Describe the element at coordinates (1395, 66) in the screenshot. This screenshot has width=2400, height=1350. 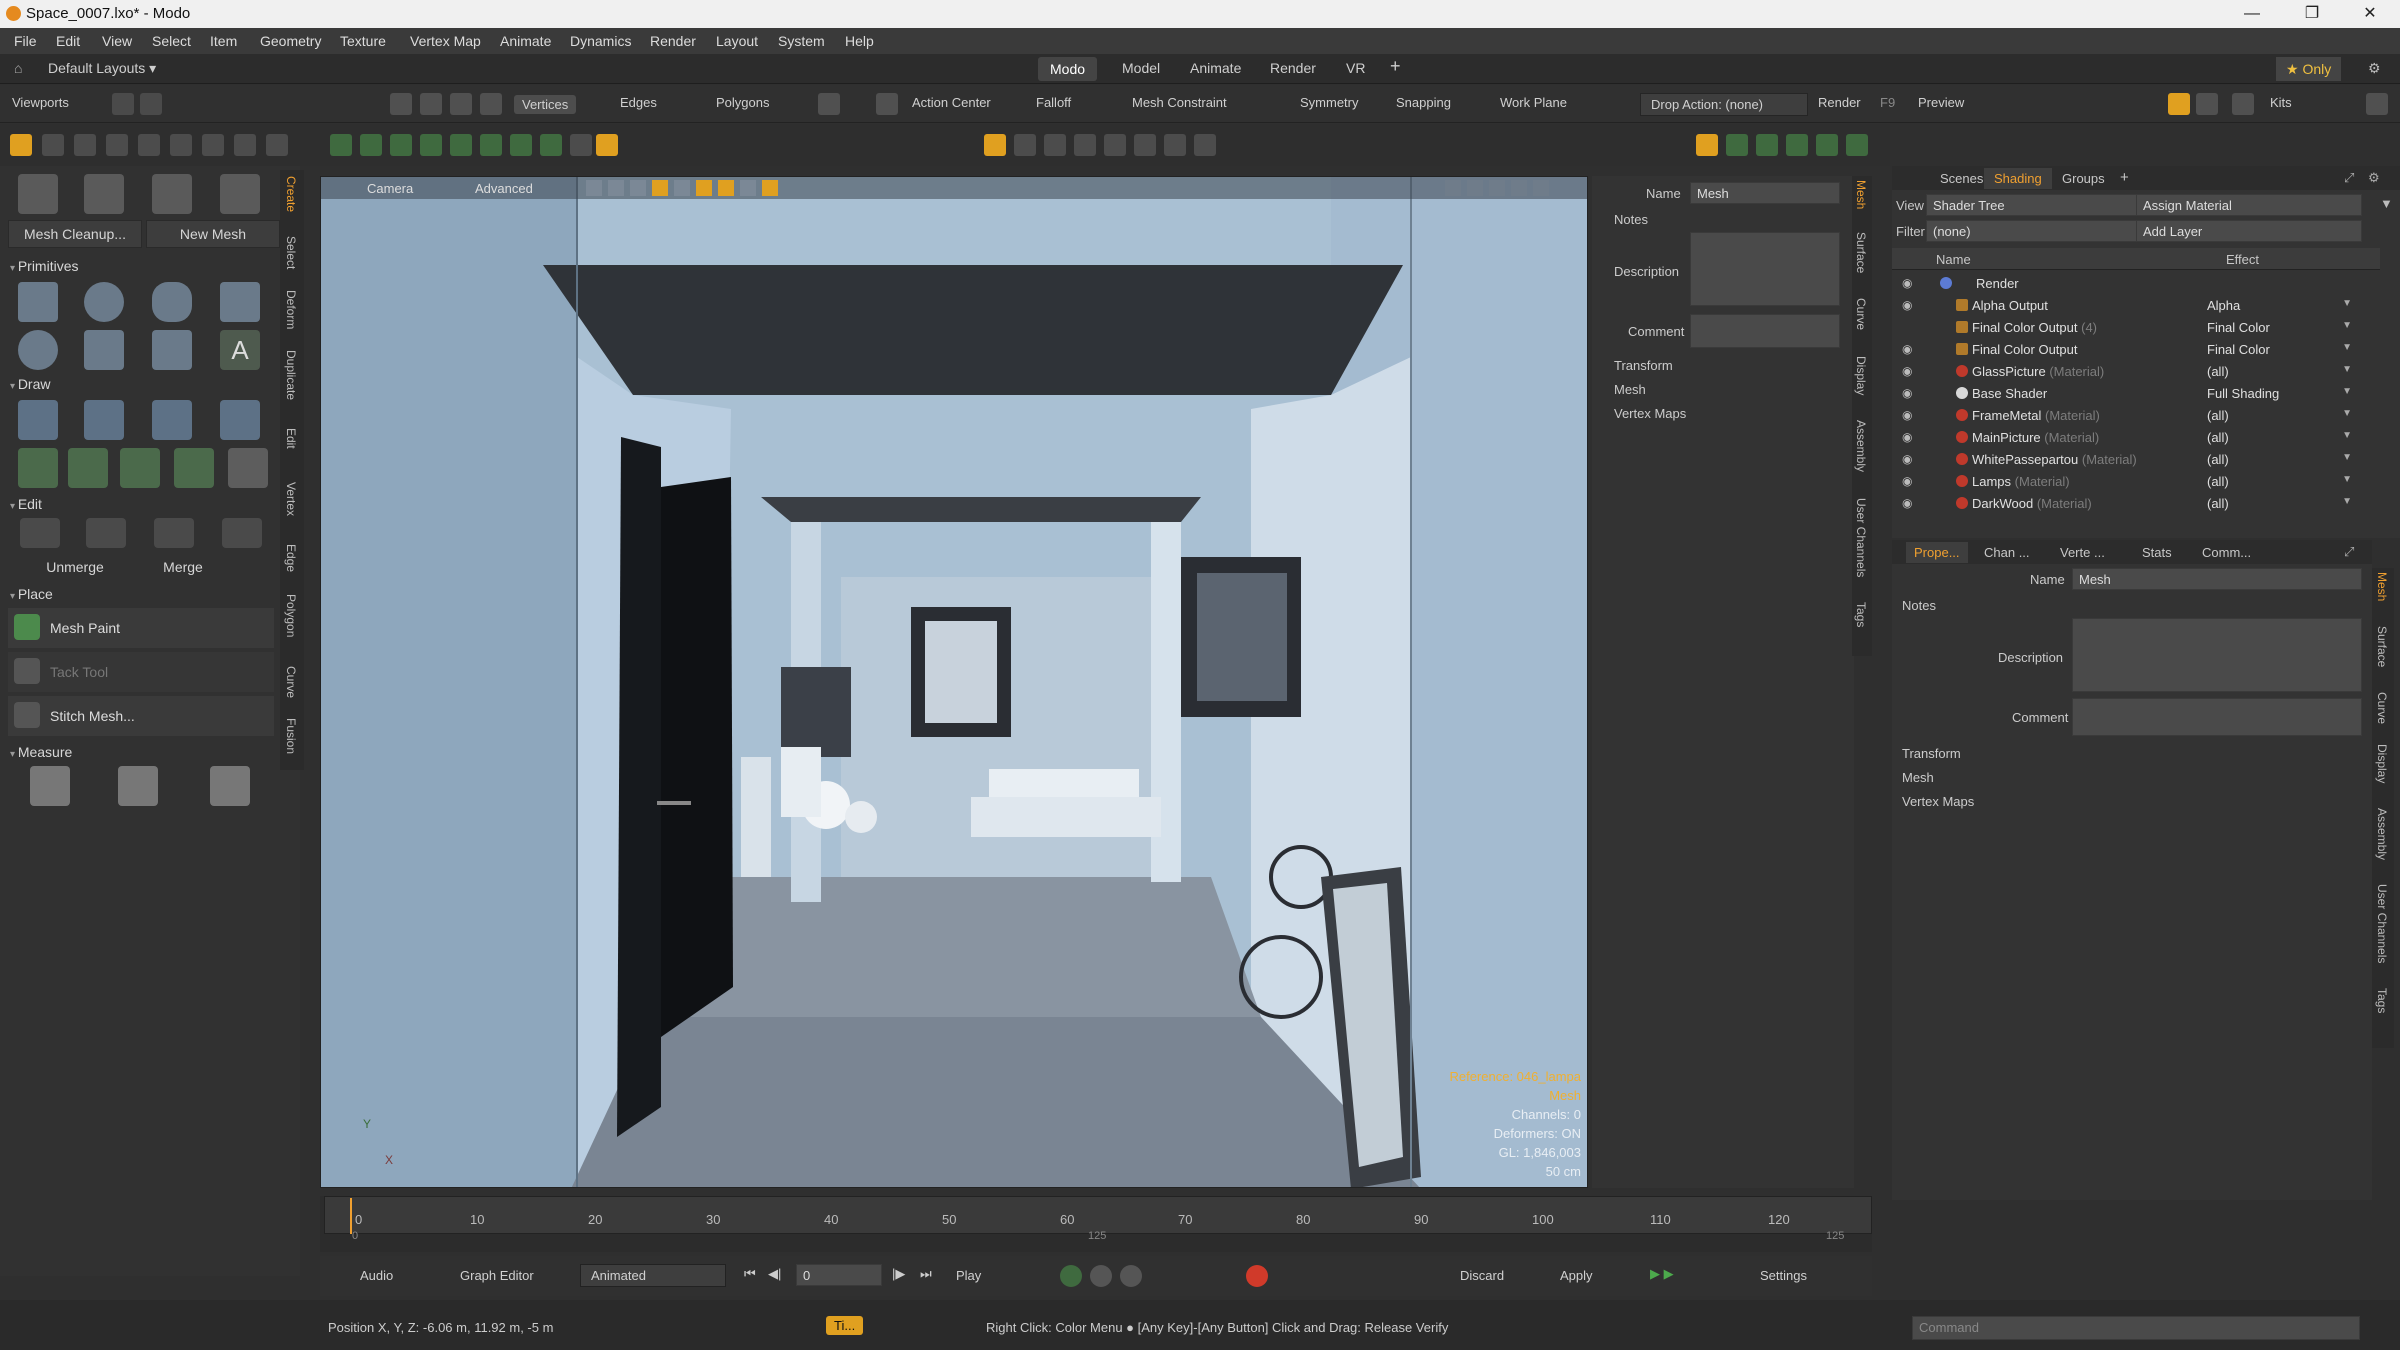
I see `add-tab-button: +` at that location.